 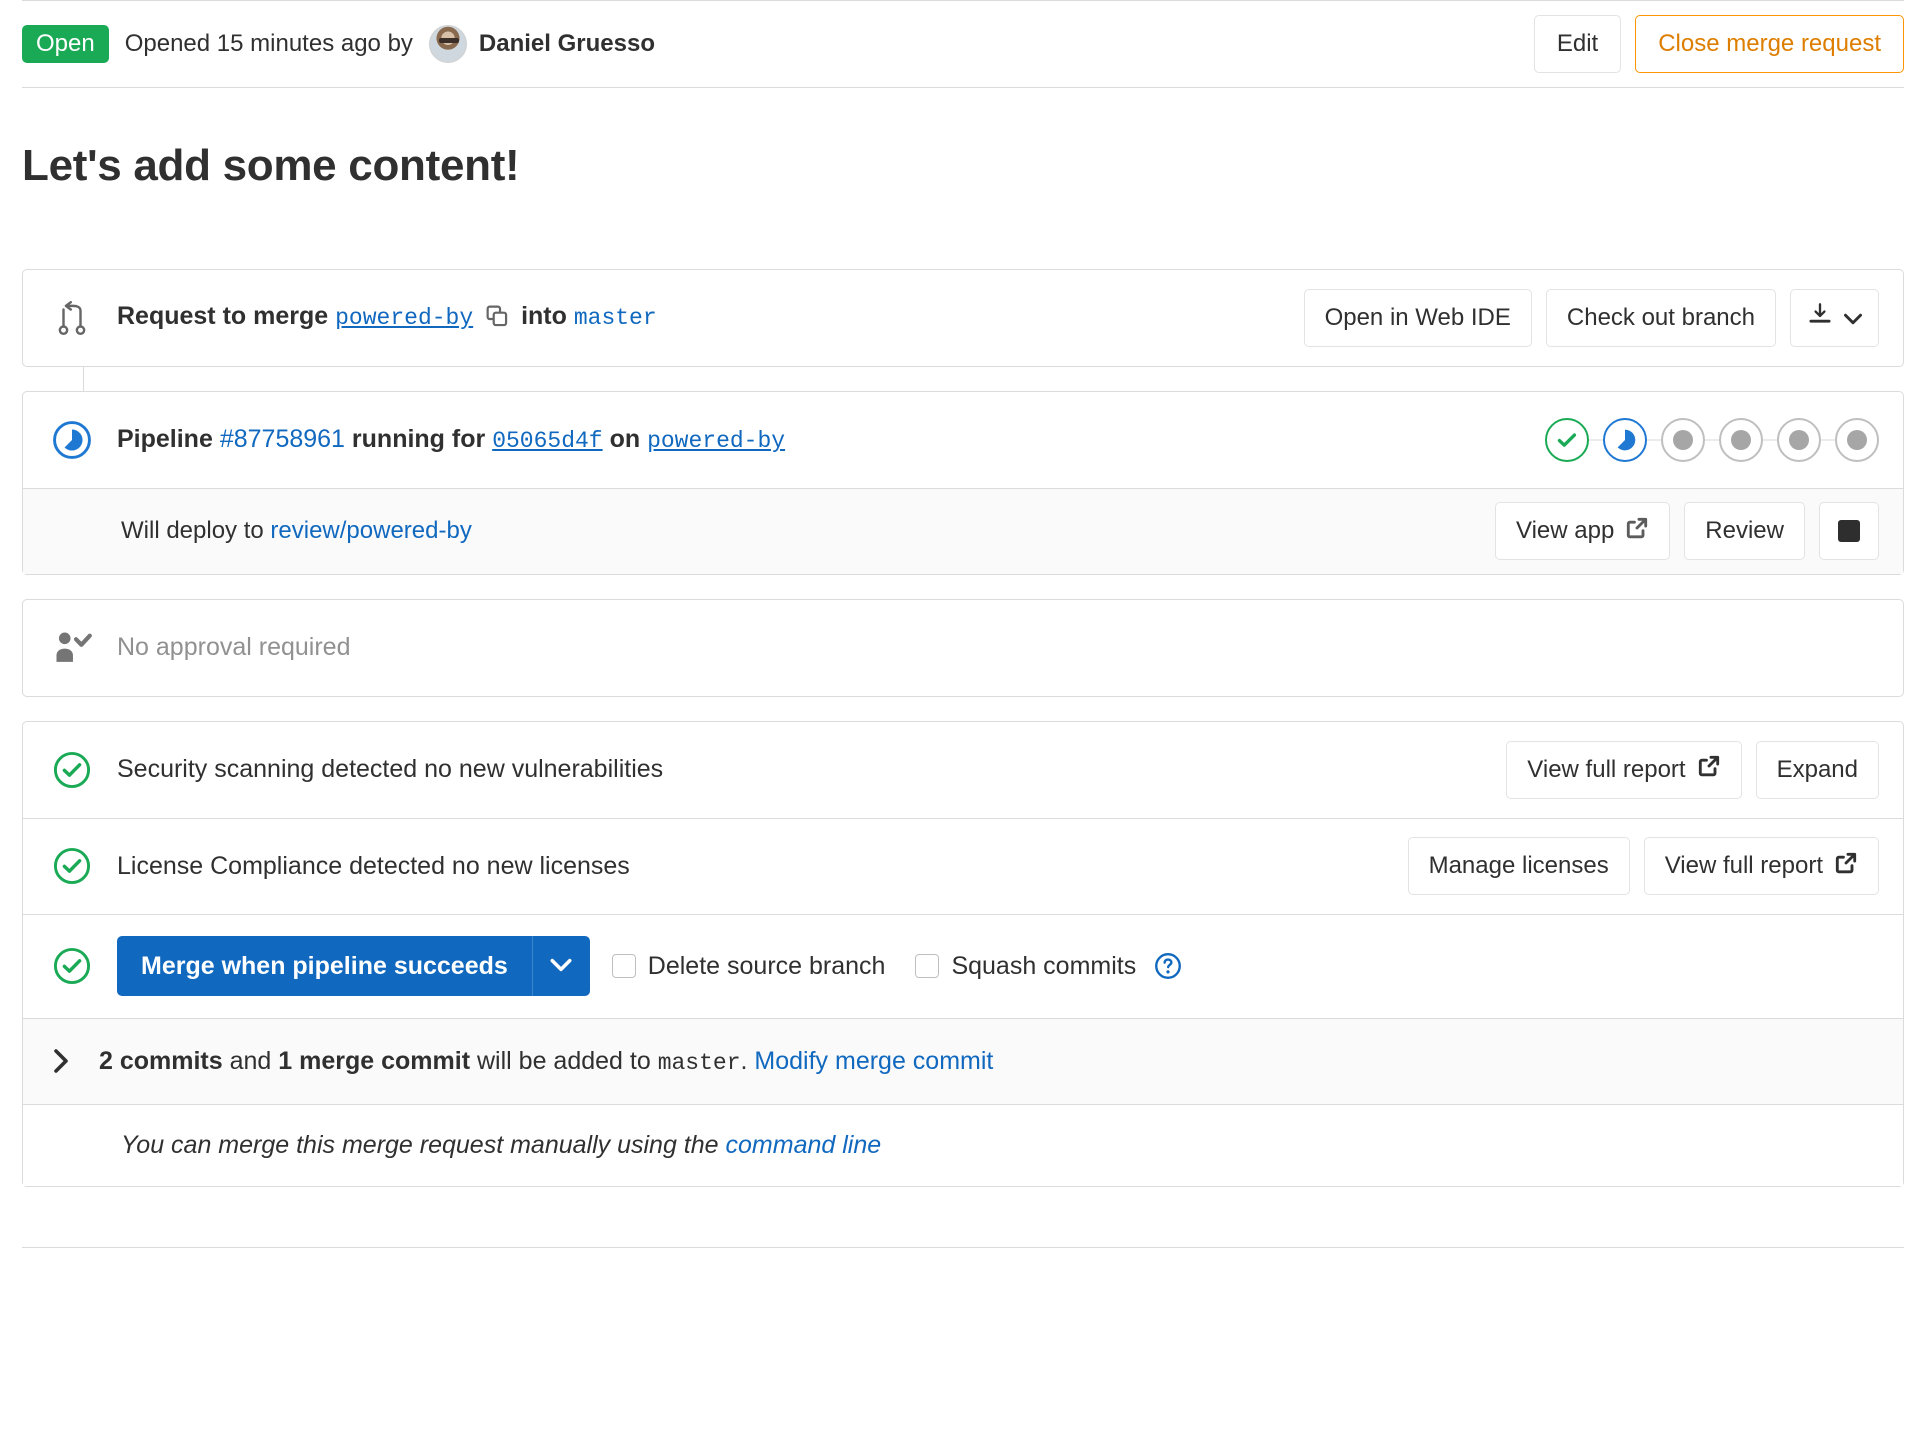 What do you see at coordinates (260, 531) in the screenshot?
I see `deployment-text: Will deploy to review/powered-by` at bounding box center [260, 531].